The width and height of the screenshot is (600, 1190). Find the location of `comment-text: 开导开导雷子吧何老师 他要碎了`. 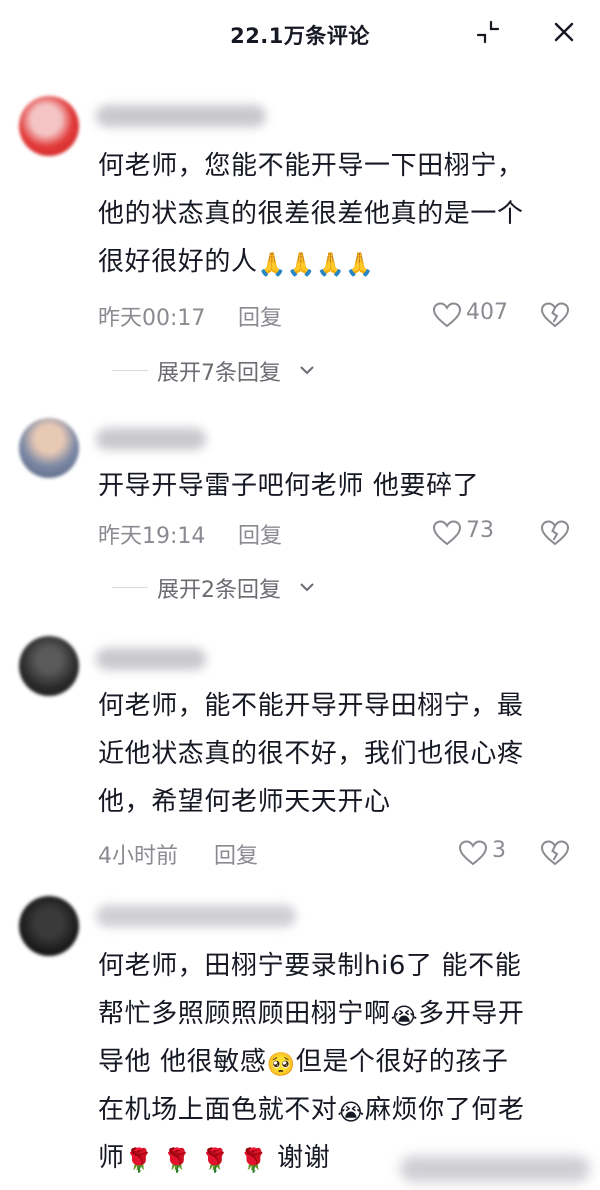

comment-text: 开导开导雷子吧何老师 他要碎了 is located at coordinates (289, 486).